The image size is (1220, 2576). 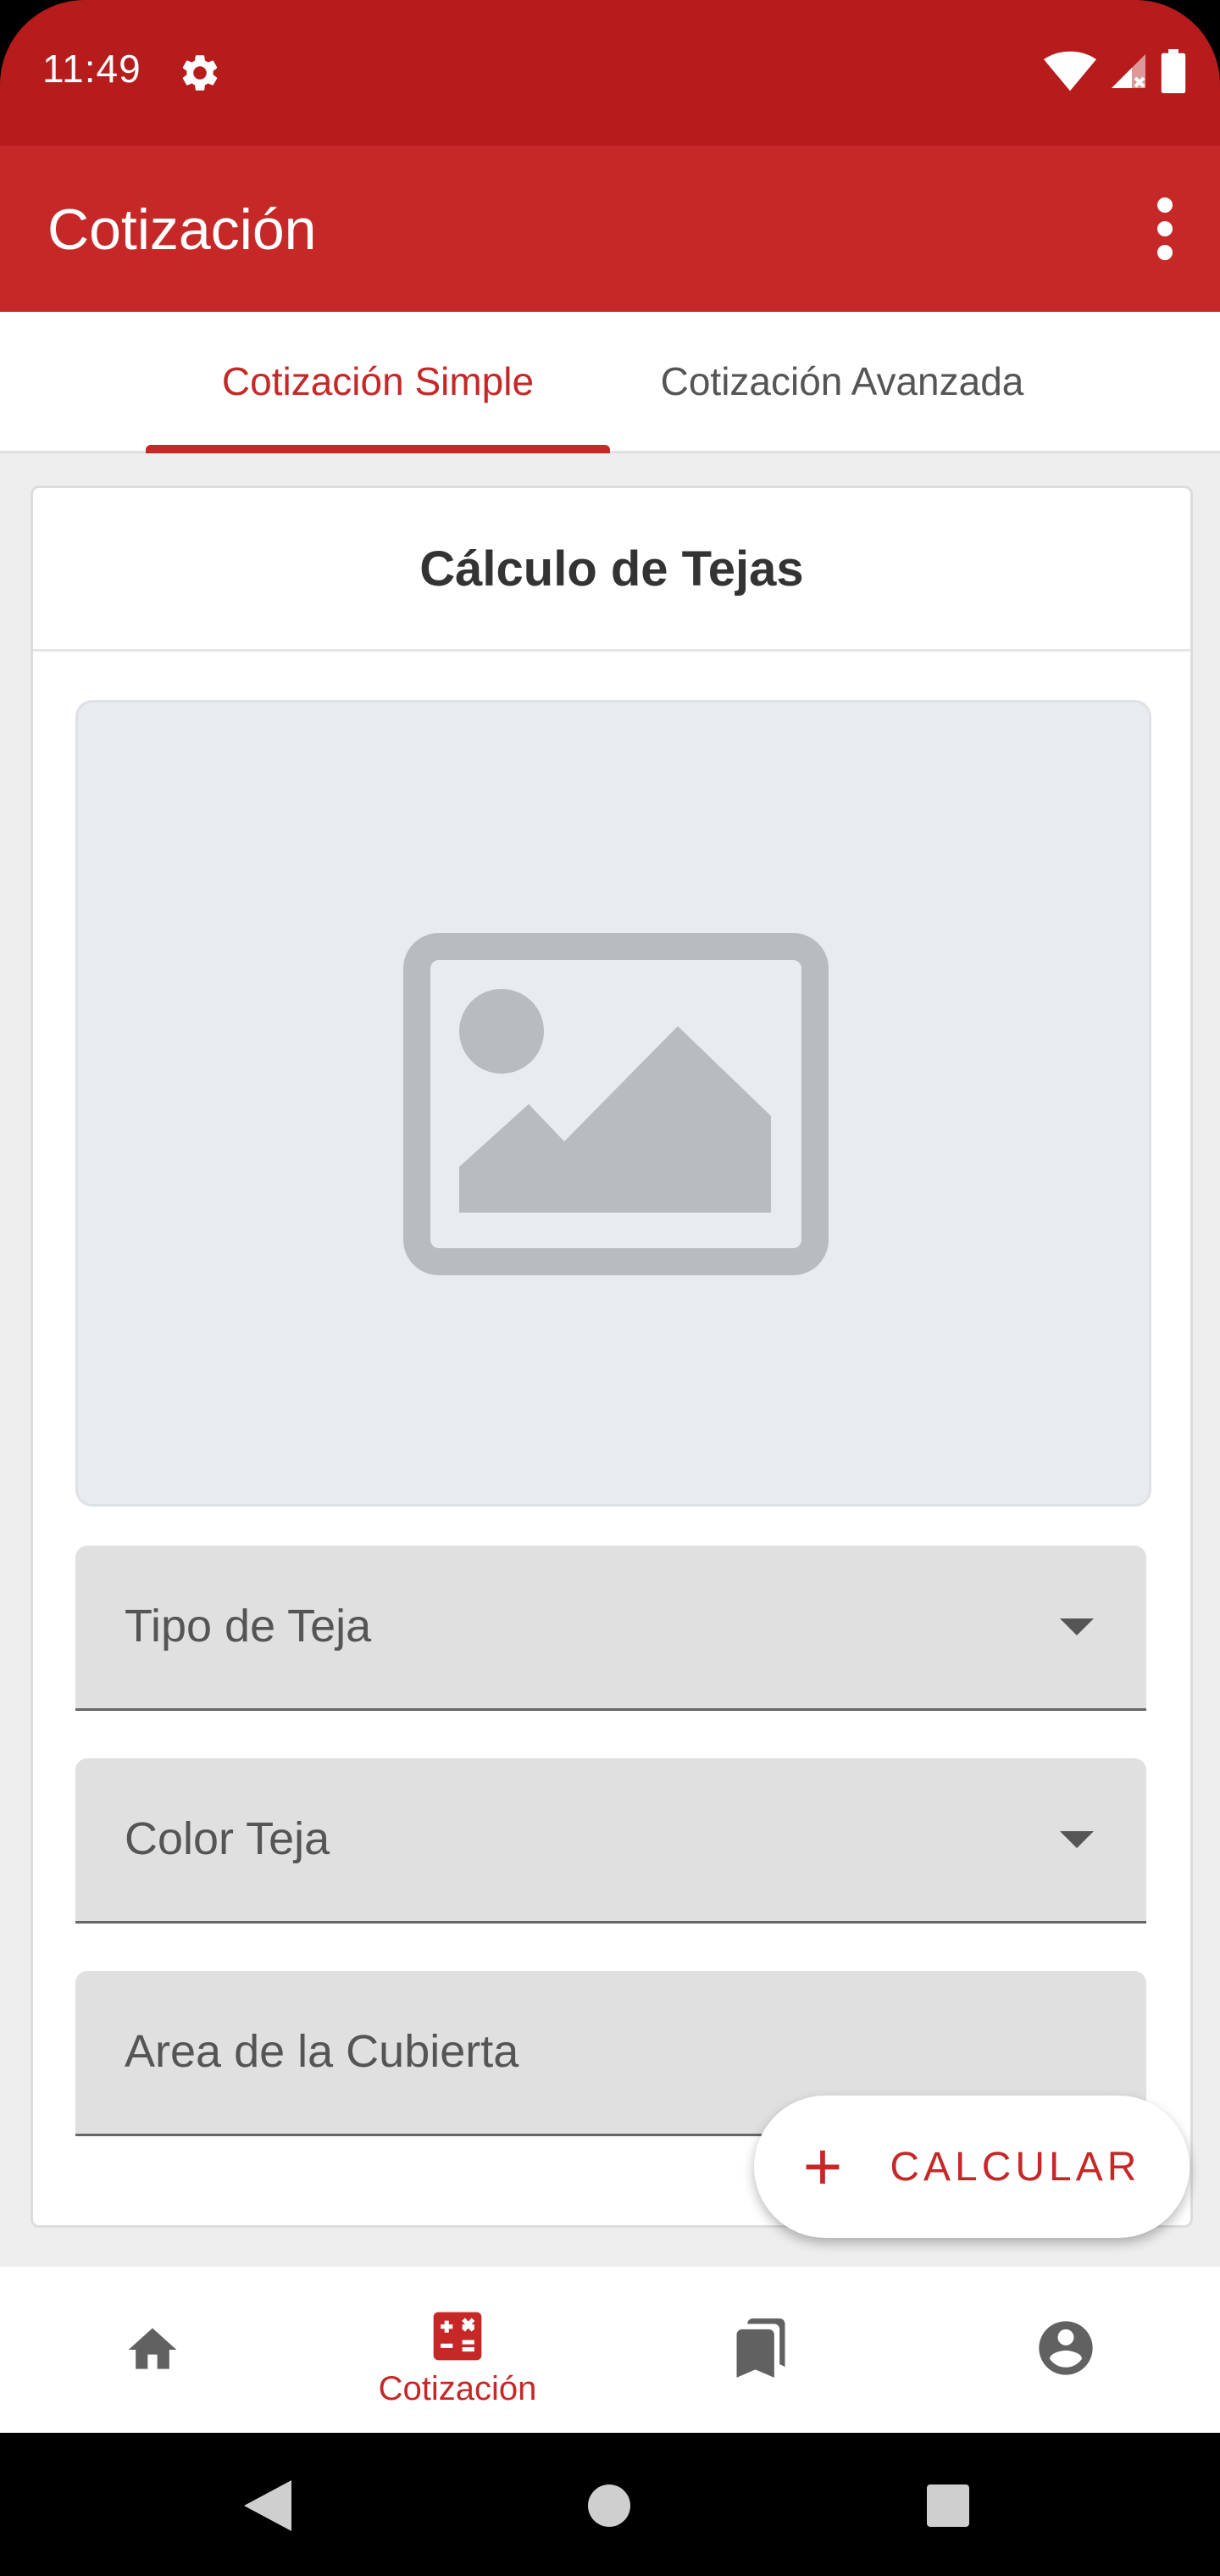 I want to click on cell-signal-icon, so click(x=1128, y=71).